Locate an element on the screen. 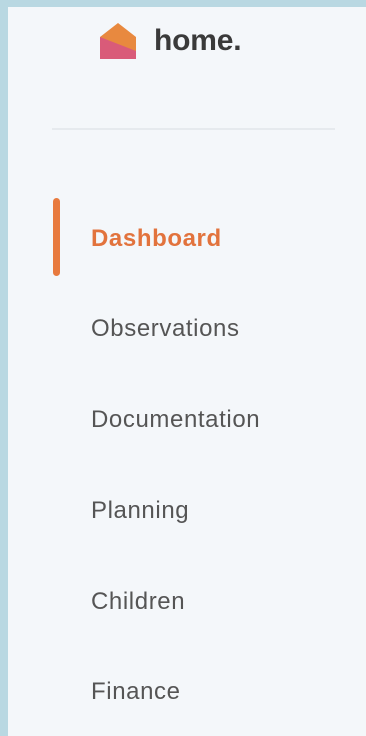 Image resolution: width=366 pixels, height=736 pixels. sidebar-item-dashboard: Dashboard is located at coordinates (156, 239).